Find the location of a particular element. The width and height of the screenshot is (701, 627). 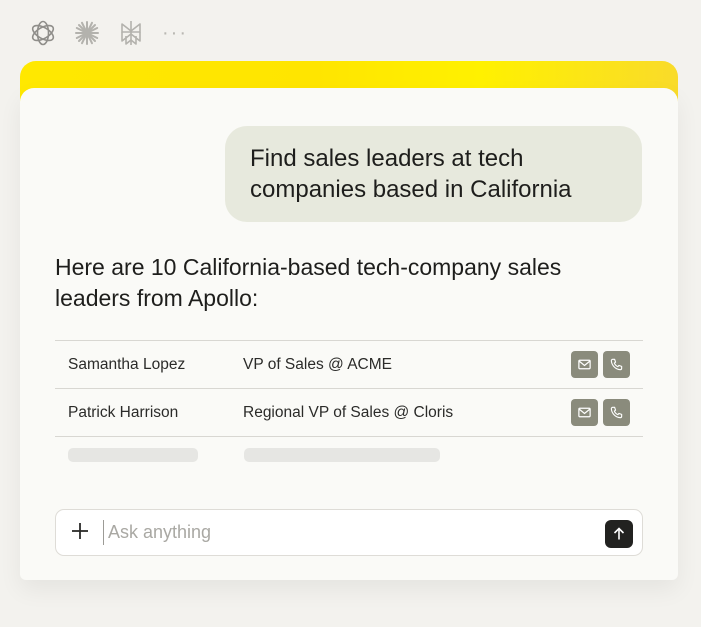

claude-logo-icon is located at coordinates (87, 33).